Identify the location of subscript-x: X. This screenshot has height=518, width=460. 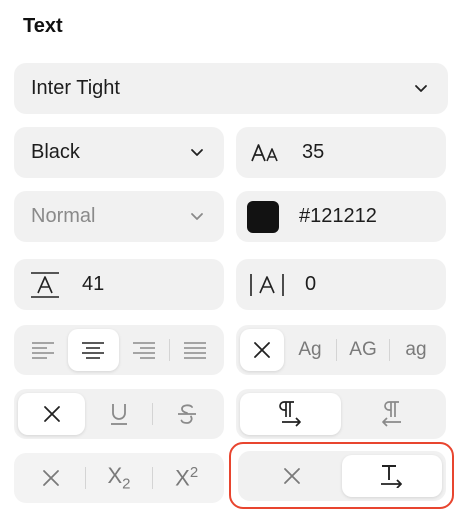
(115, 476).